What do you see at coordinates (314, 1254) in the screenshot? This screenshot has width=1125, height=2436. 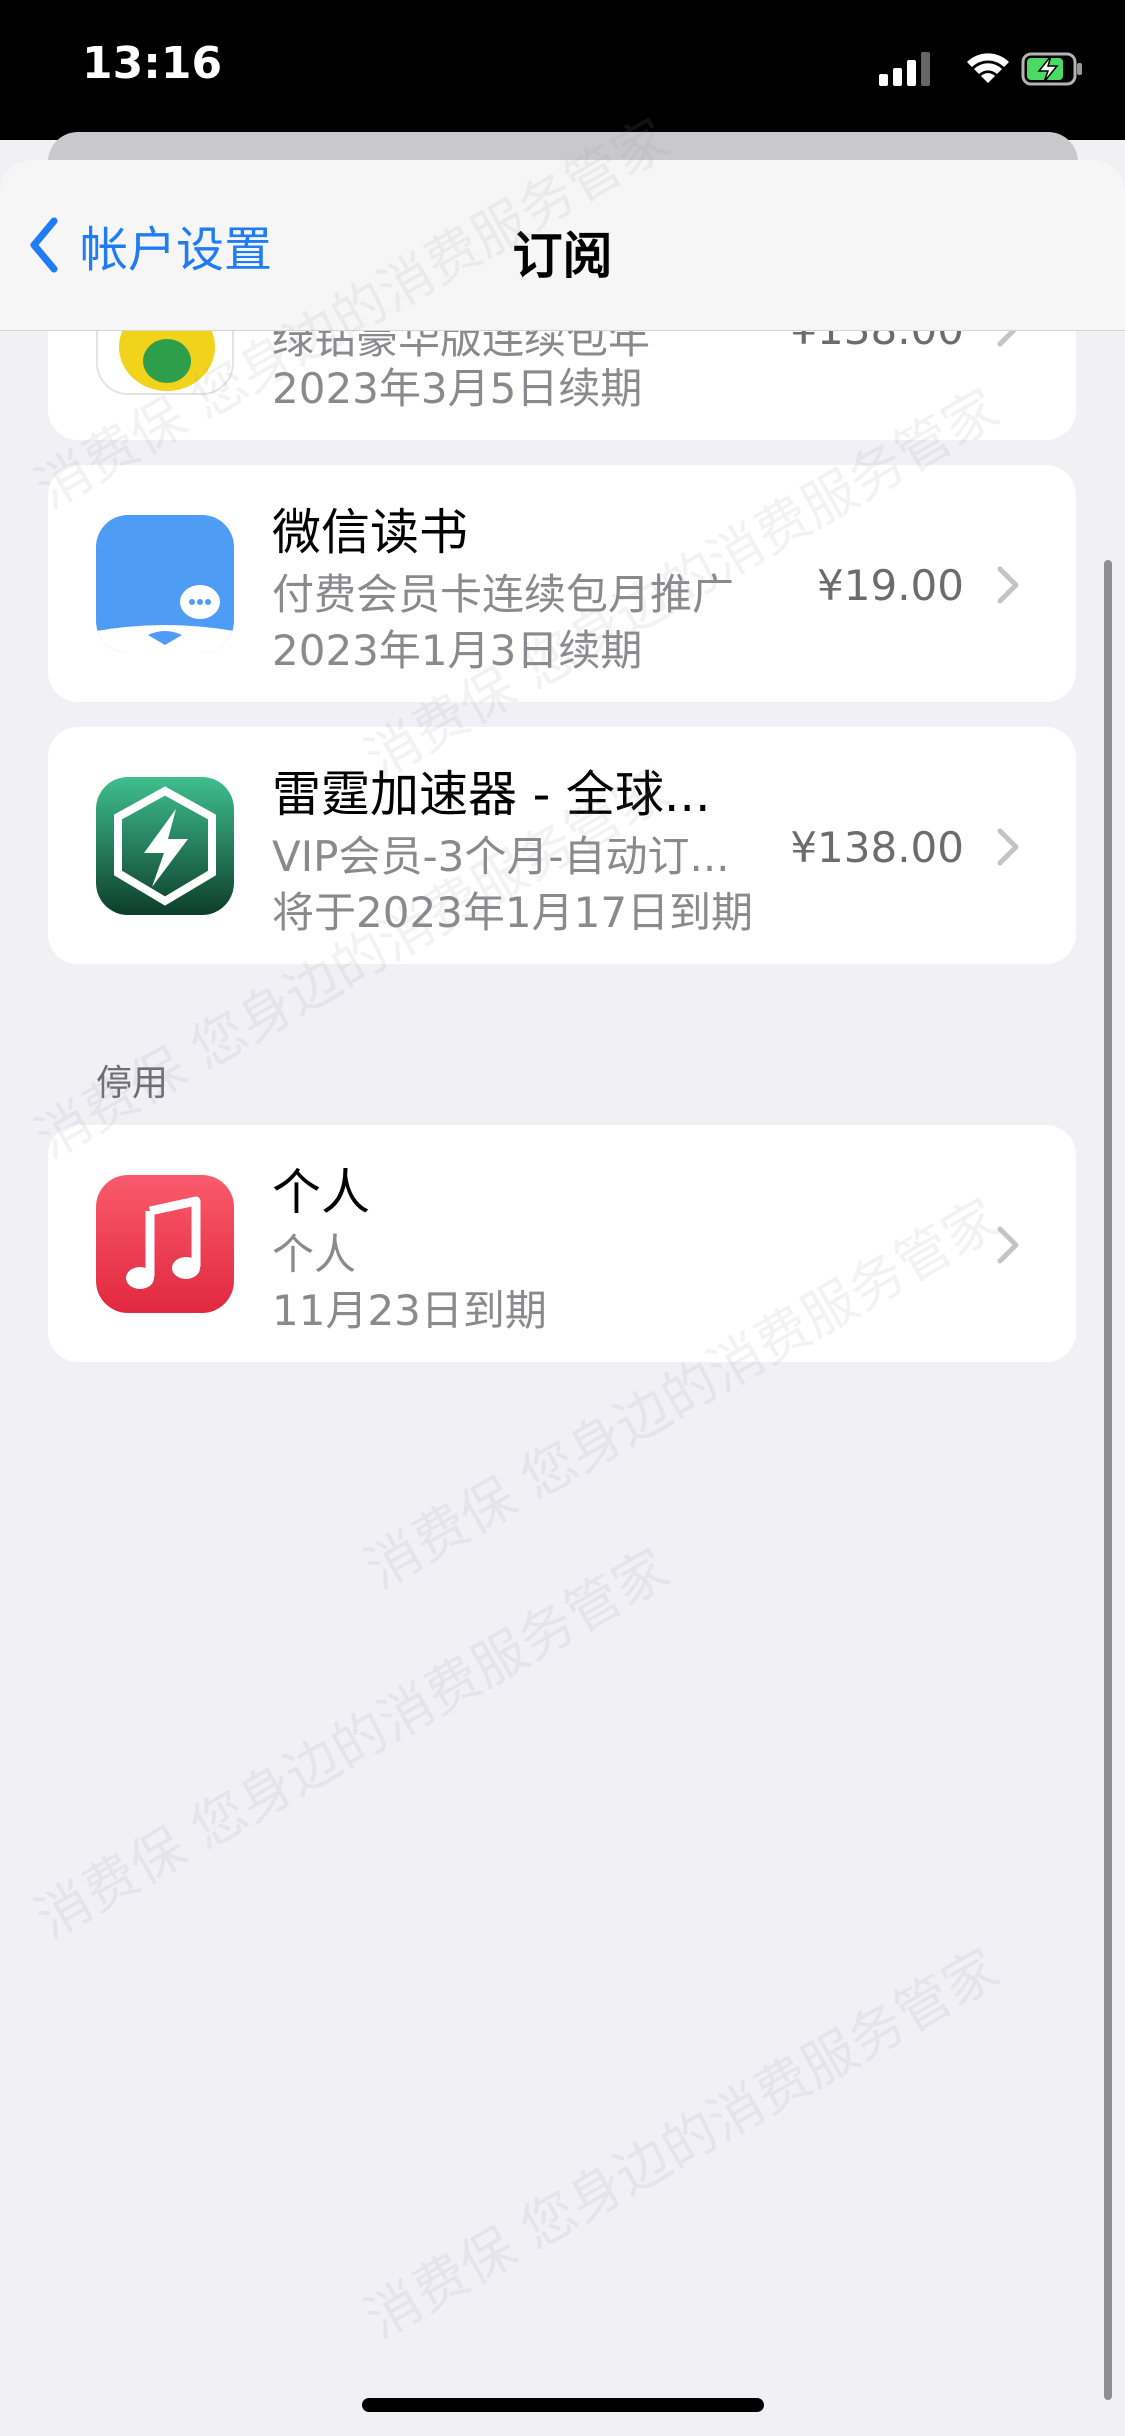 I see `row-subtitle: 个人` at bounding box center [314, 1254].